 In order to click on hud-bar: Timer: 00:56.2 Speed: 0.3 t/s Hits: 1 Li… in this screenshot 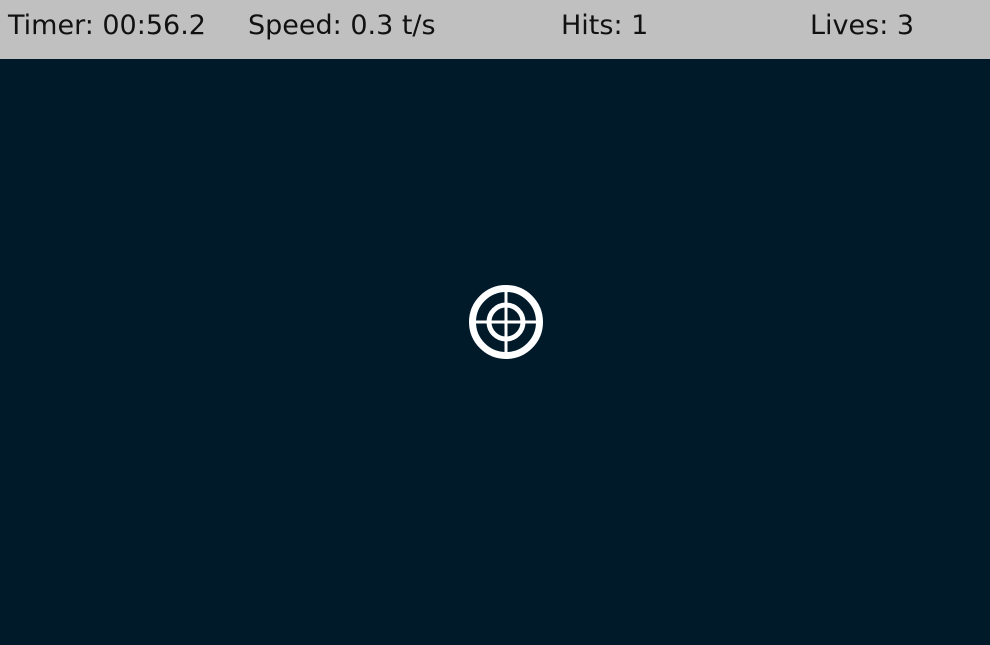, I will do `click(495, 29)`.